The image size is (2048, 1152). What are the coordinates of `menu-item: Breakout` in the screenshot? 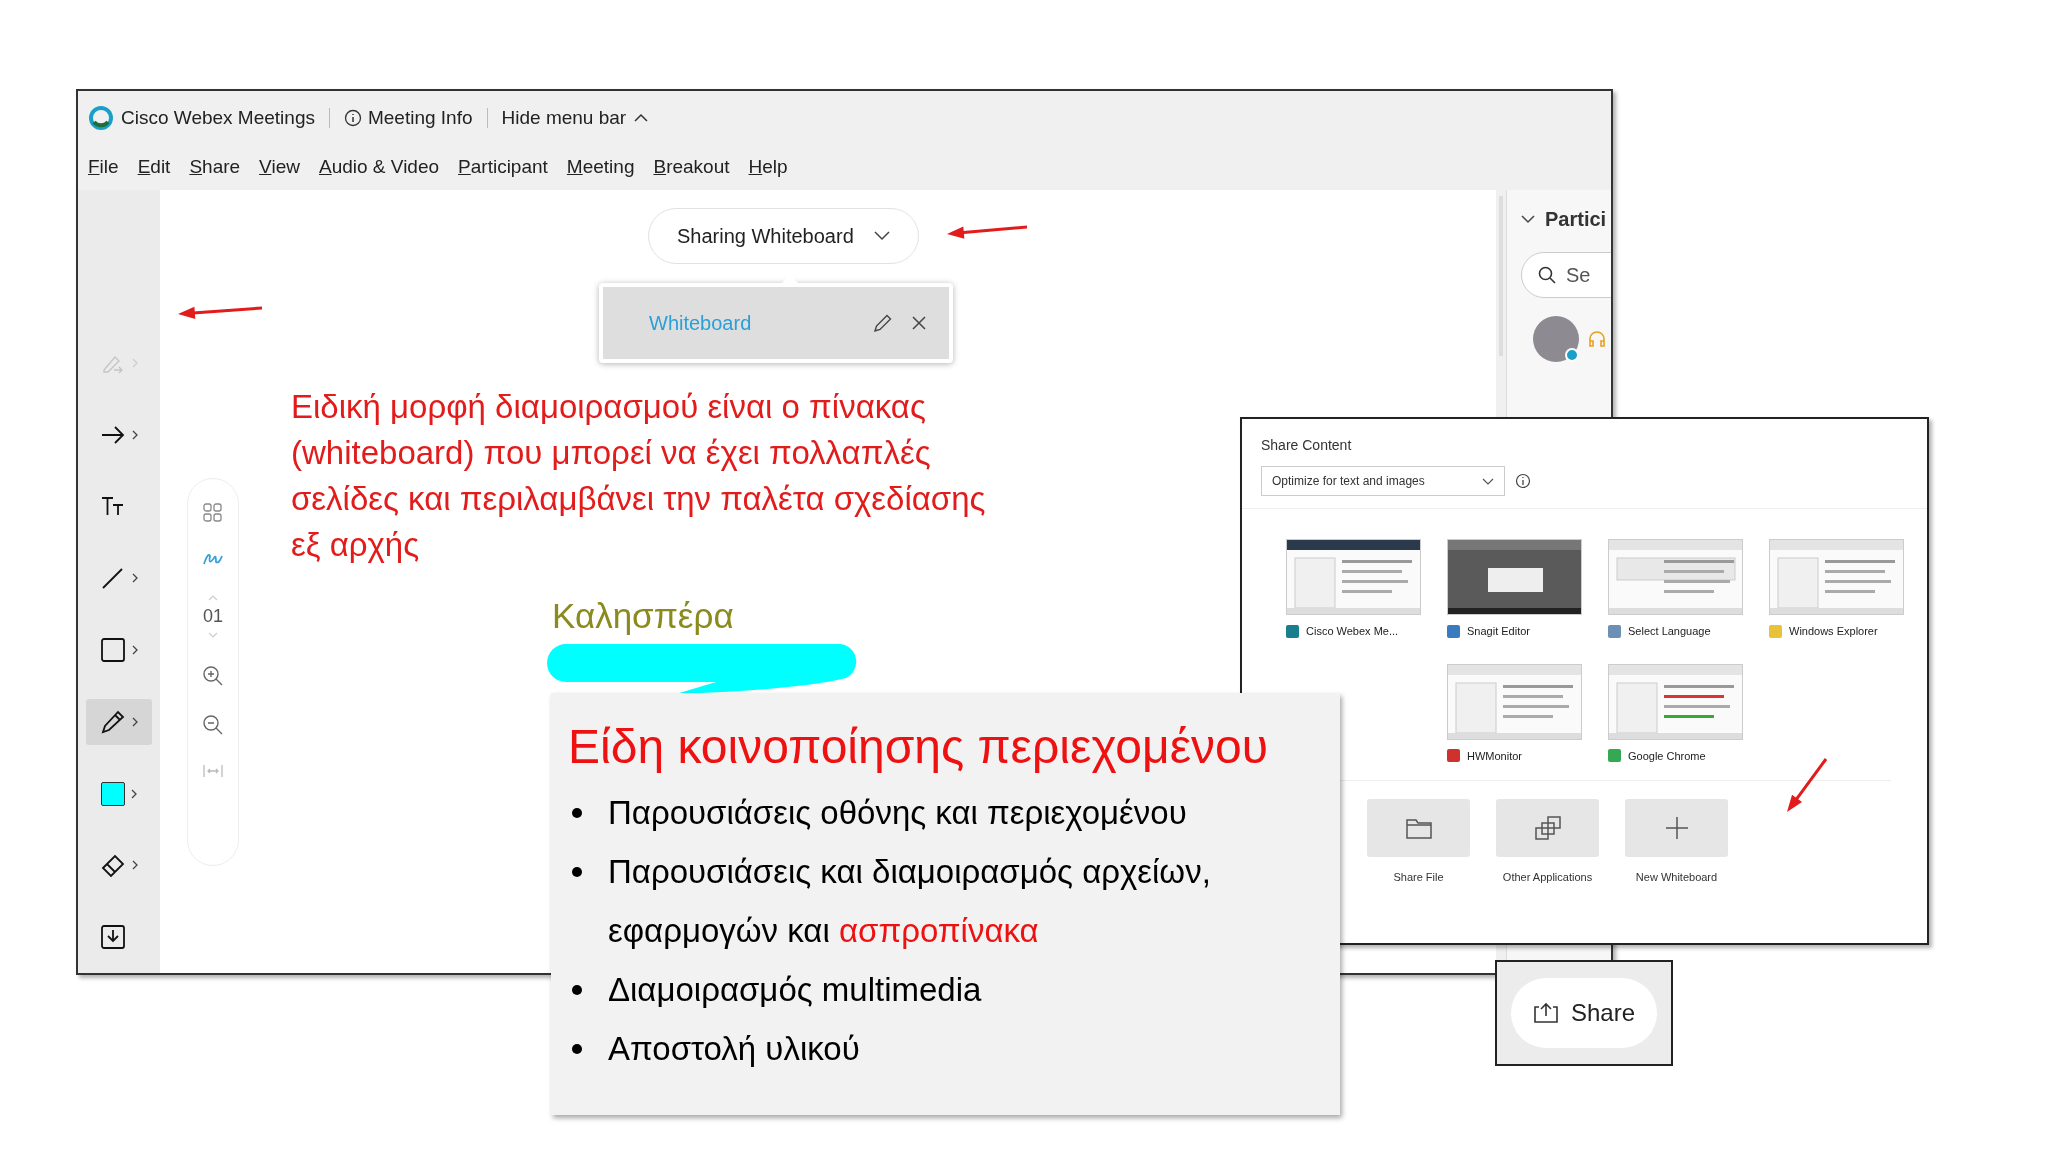 It's located at (691, 167).